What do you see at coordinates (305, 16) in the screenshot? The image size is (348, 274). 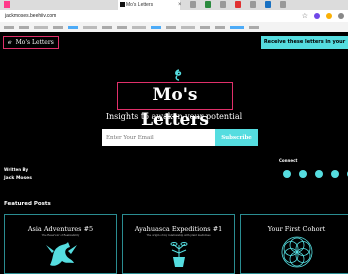 I see `bookmark-star-icon: ☆` at bounding box center [305, 16].